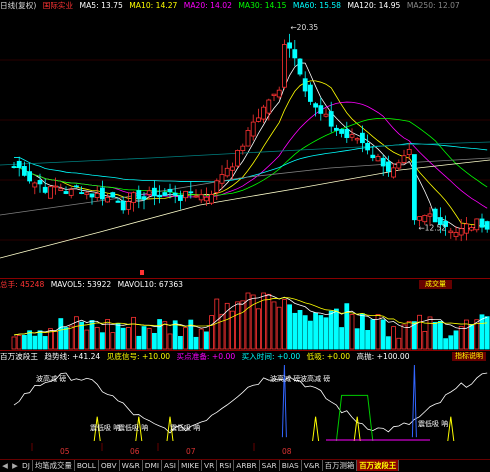 Image resolution: width=490 pixels, height=472 pixels. Describe the element at coordinates (58, 5) in the screenshot. I see `stock-name: 国际实业` at that location.